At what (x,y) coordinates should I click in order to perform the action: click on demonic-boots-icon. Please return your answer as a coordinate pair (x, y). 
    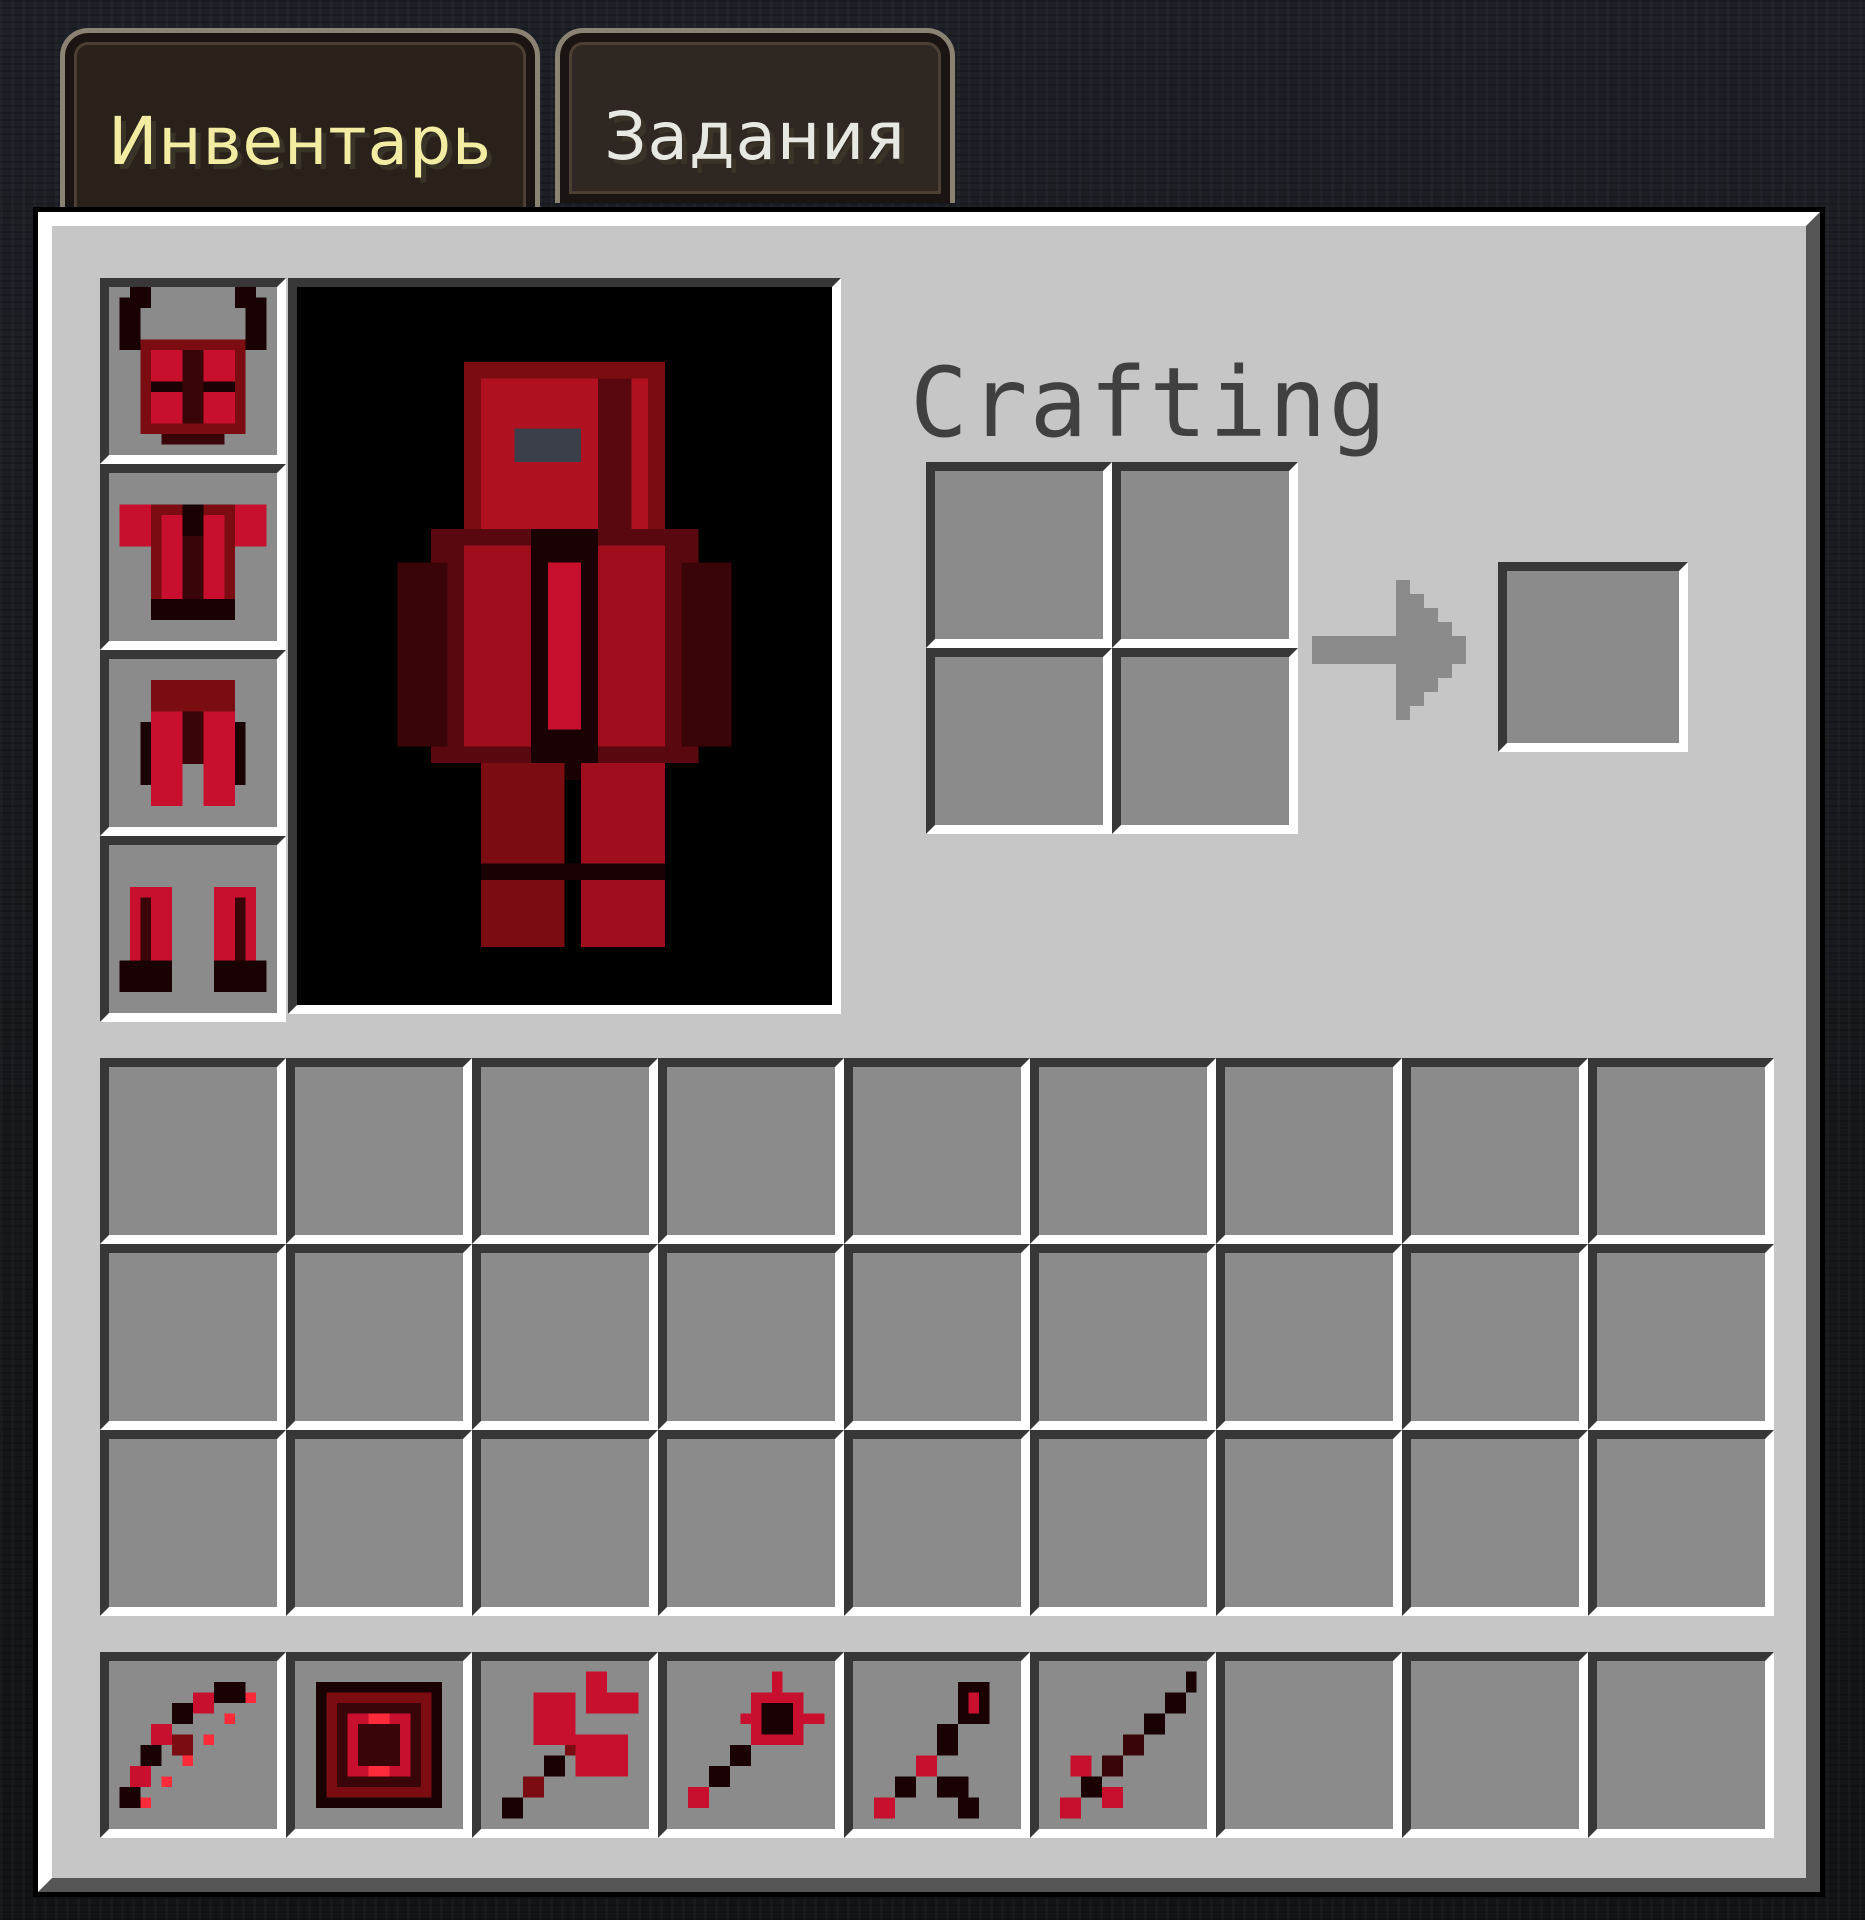
    Looking at the image, I should click on (193, 939).